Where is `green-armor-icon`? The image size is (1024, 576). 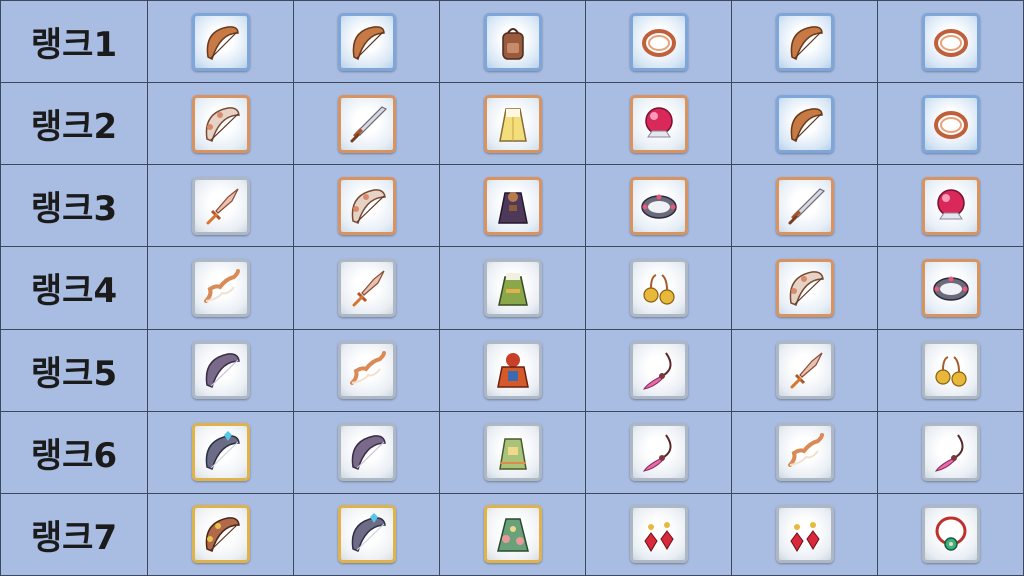
green-armor-icon is located at coordinates (513, 452).